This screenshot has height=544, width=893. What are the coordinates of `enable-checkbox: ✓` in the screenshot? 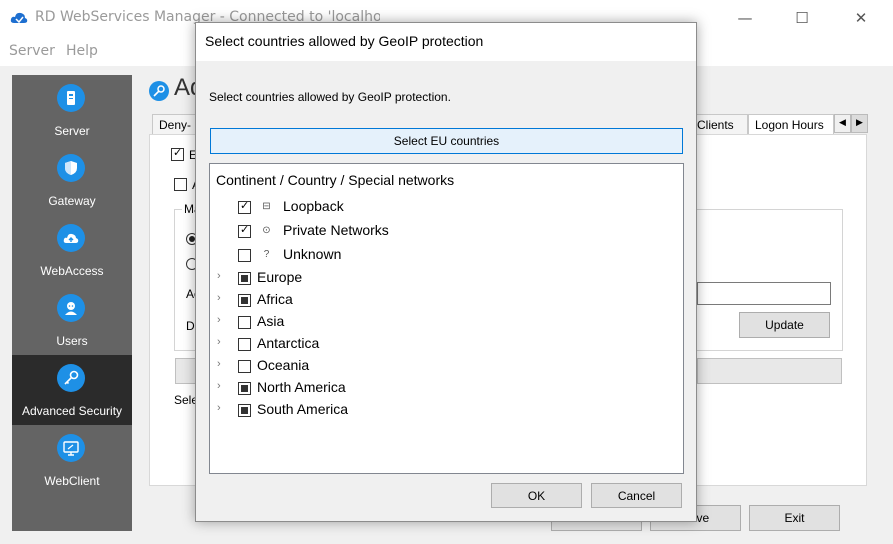 It's located at (177, 153).